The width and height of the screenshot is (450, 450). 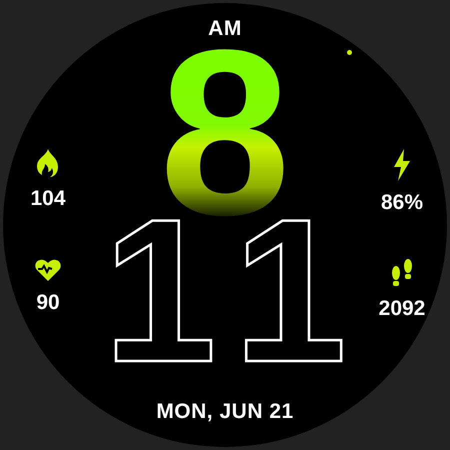 What do you see at coordinates (402, 273) in the screenshot?
I see `footprints-icon` at bounding box center [402, 273].